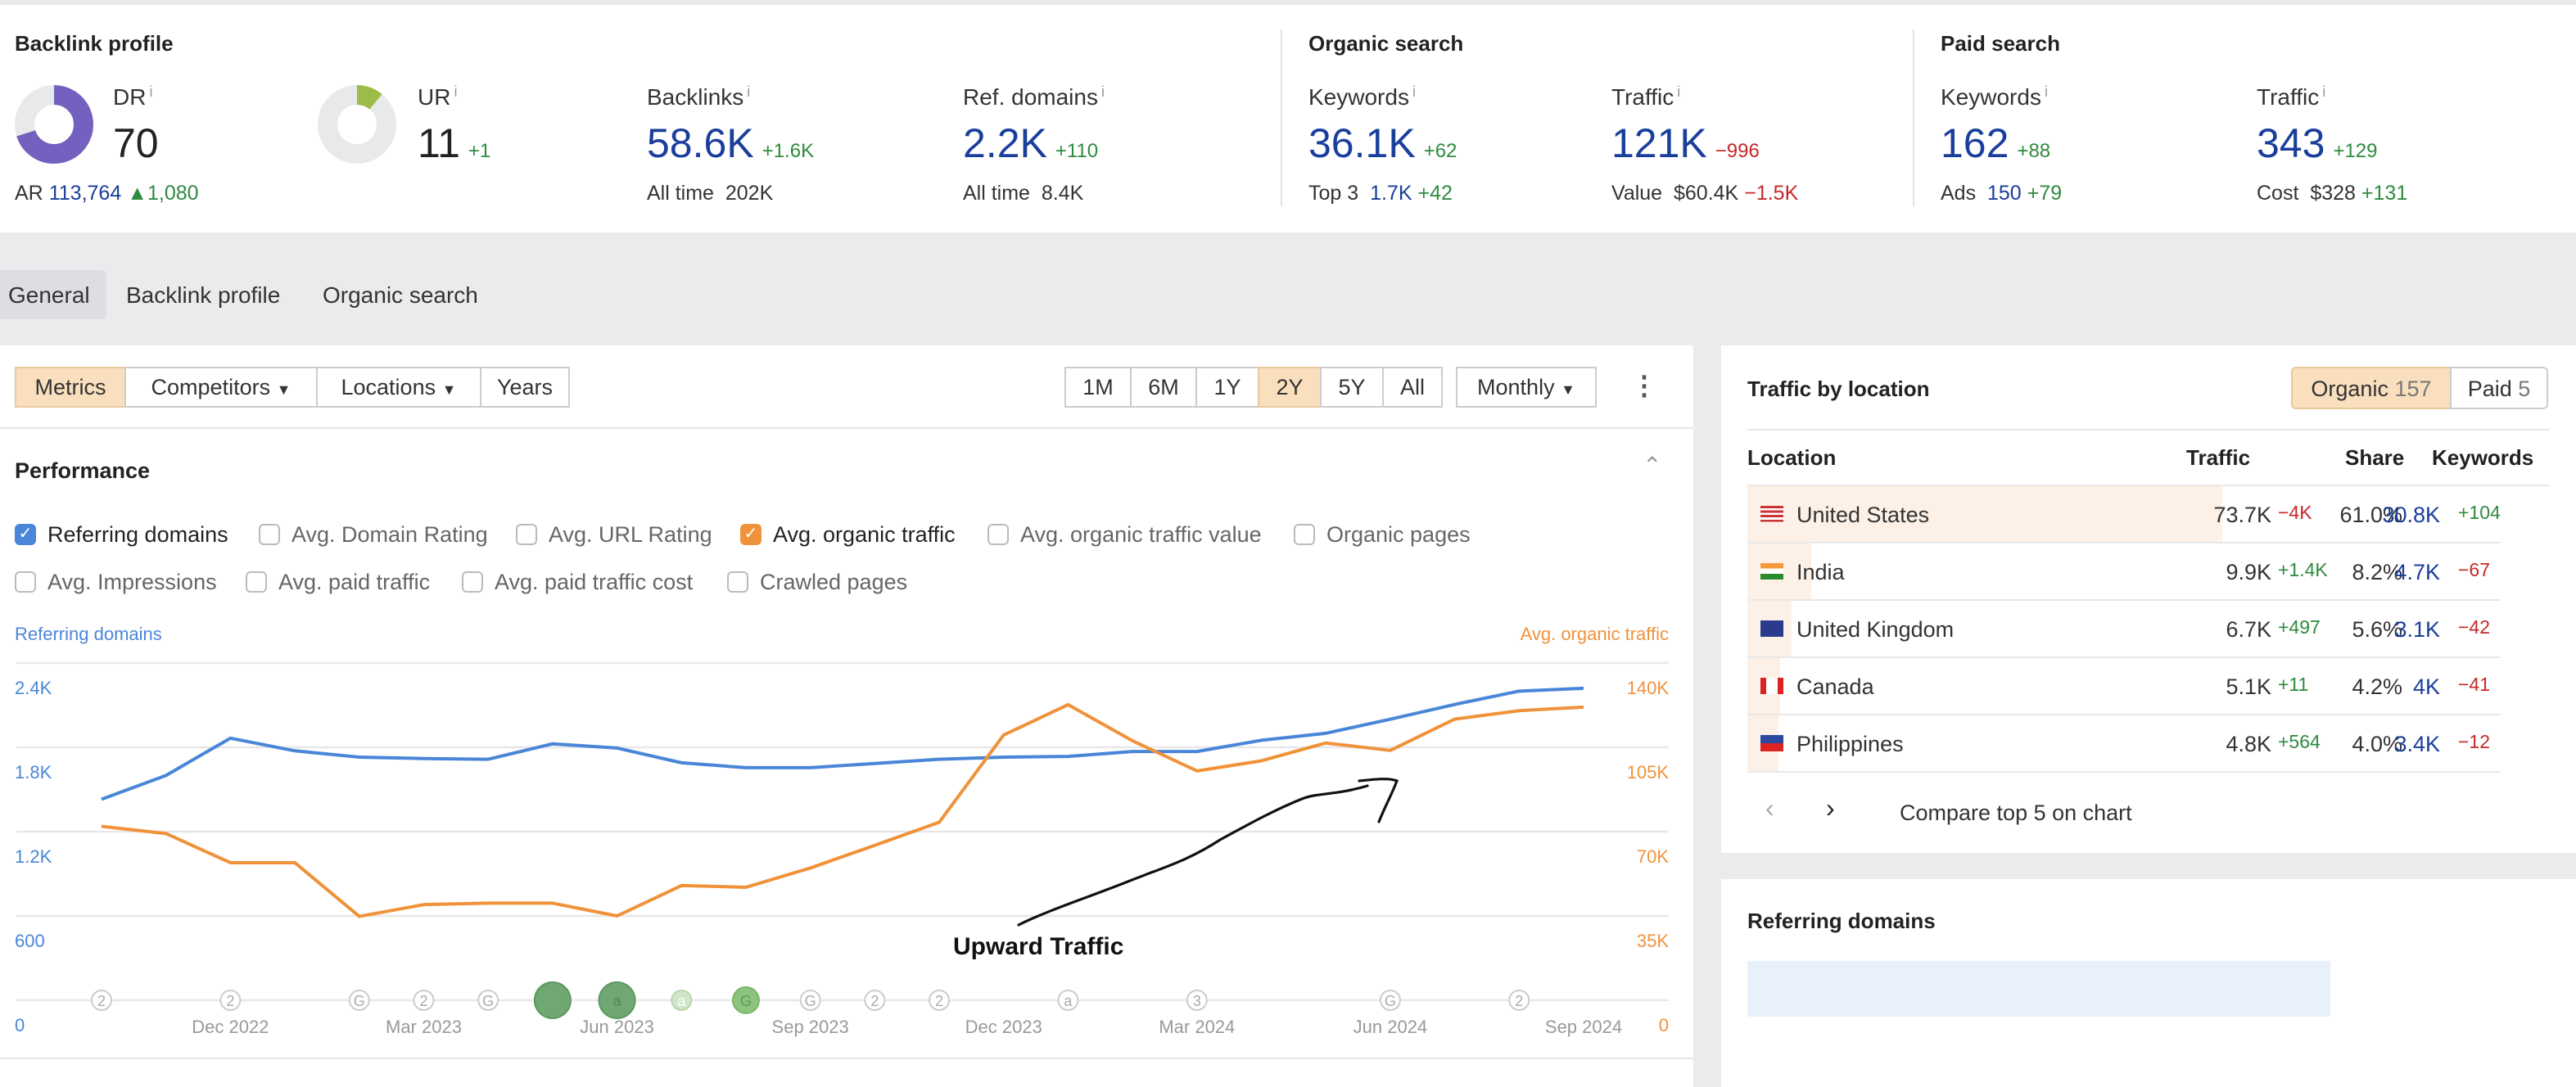 This screenshot has height=1087, width=2576. What do you see at coordinates (221, 387) in the screenshot?
I see `competitors-dropdown: Competitors ▼` at bounding box center [221, 387].